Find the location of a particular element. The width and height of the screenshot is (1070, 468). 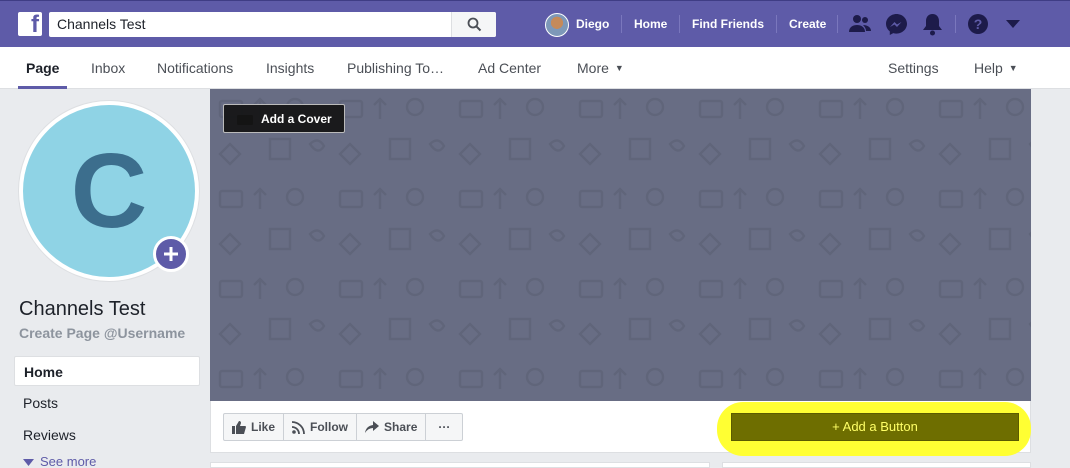

add-cover-label: Add a Cover is located at coordinates (296, 119).